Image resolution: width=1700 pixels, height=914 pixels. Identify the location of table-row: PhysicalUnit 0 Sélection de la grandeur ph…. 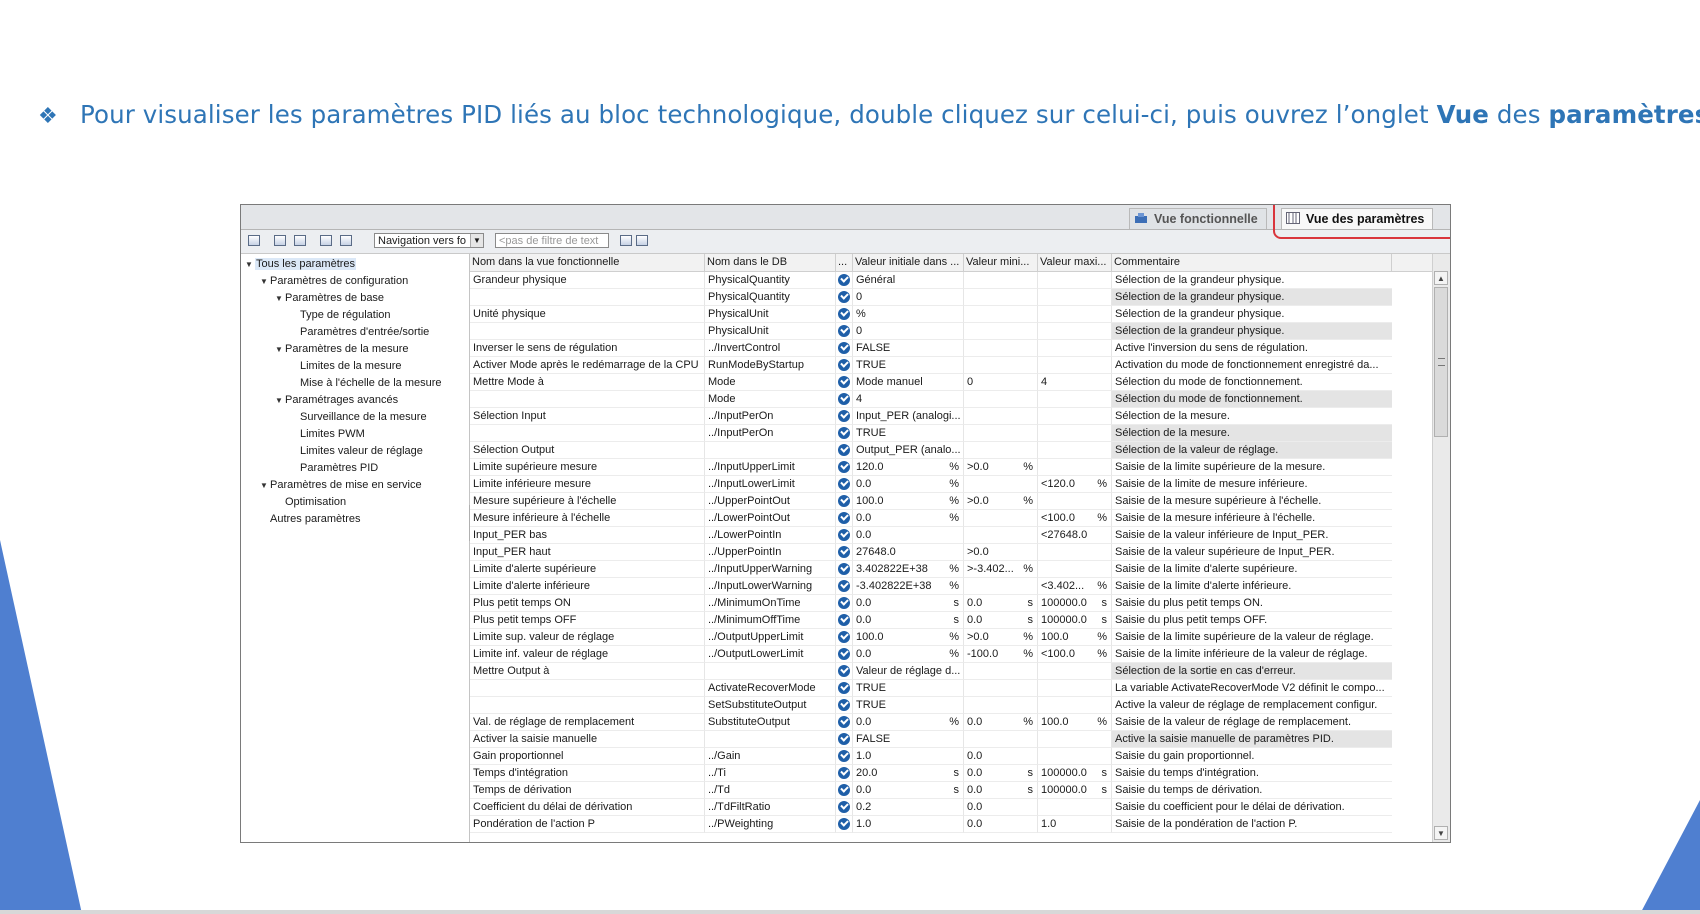
(953, 331).